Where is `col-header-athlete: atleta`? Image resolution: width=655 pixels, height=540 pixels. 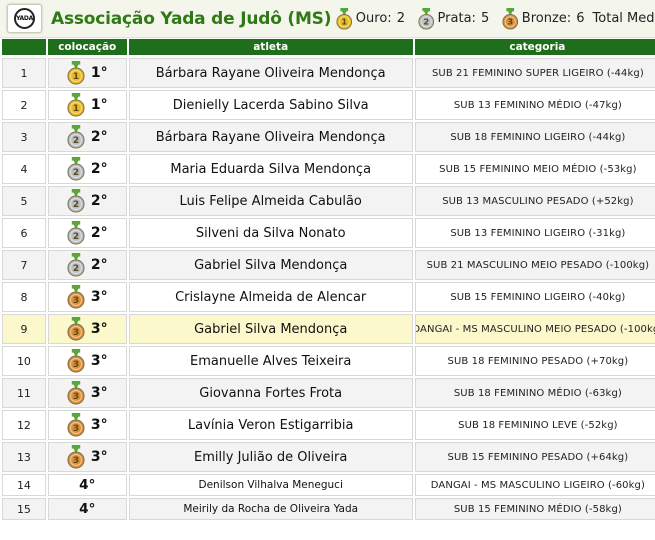
col-header-athlete: atleta is located at coordinates (270, 47).